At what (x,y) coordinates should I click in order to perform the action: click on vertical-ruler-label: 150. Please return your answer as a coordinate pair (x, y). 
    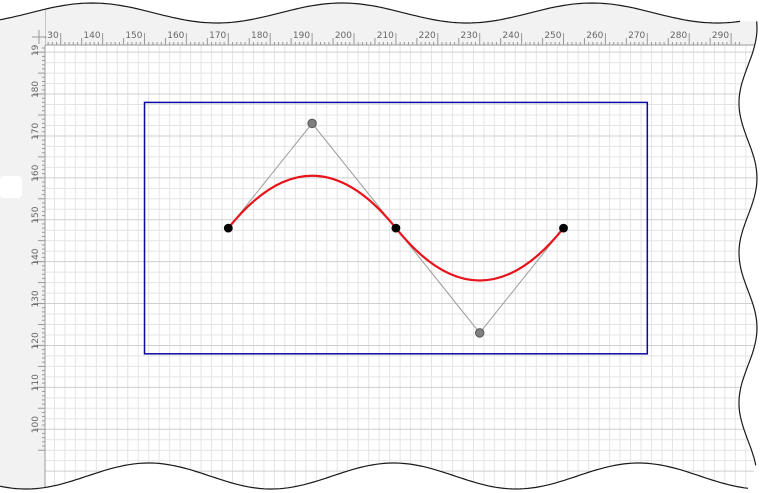
    Looking at the image, I should click on (36, 214).